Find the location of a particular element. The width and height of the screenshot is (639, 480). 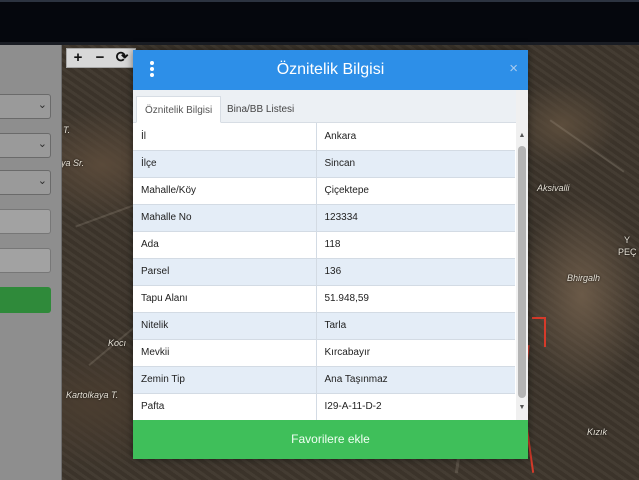

district-select: ⌄ is located at coordinates (25, 145).